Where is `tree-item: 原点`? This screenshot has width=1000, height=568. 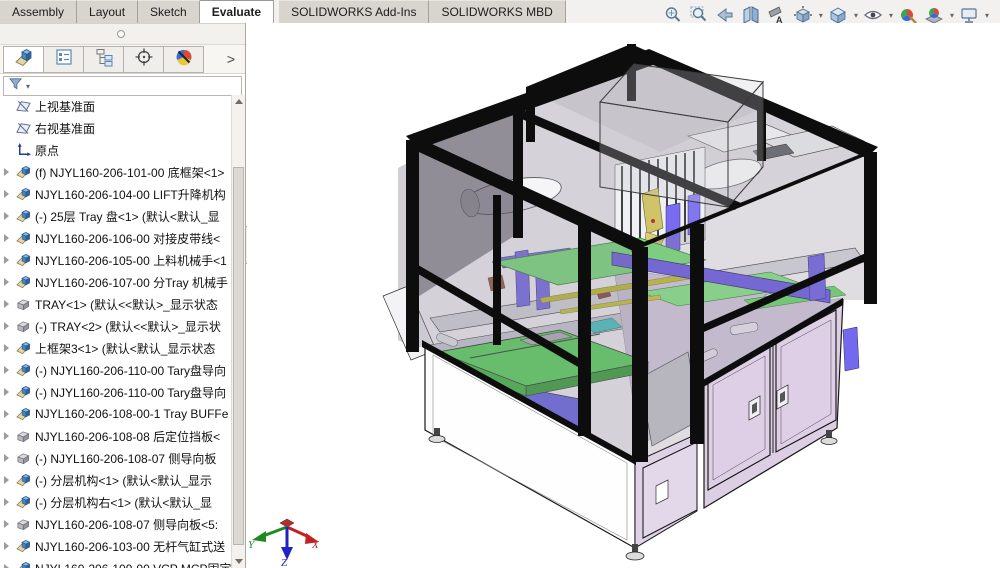 tree-item: 原点 is located at coordinates (116, 150).